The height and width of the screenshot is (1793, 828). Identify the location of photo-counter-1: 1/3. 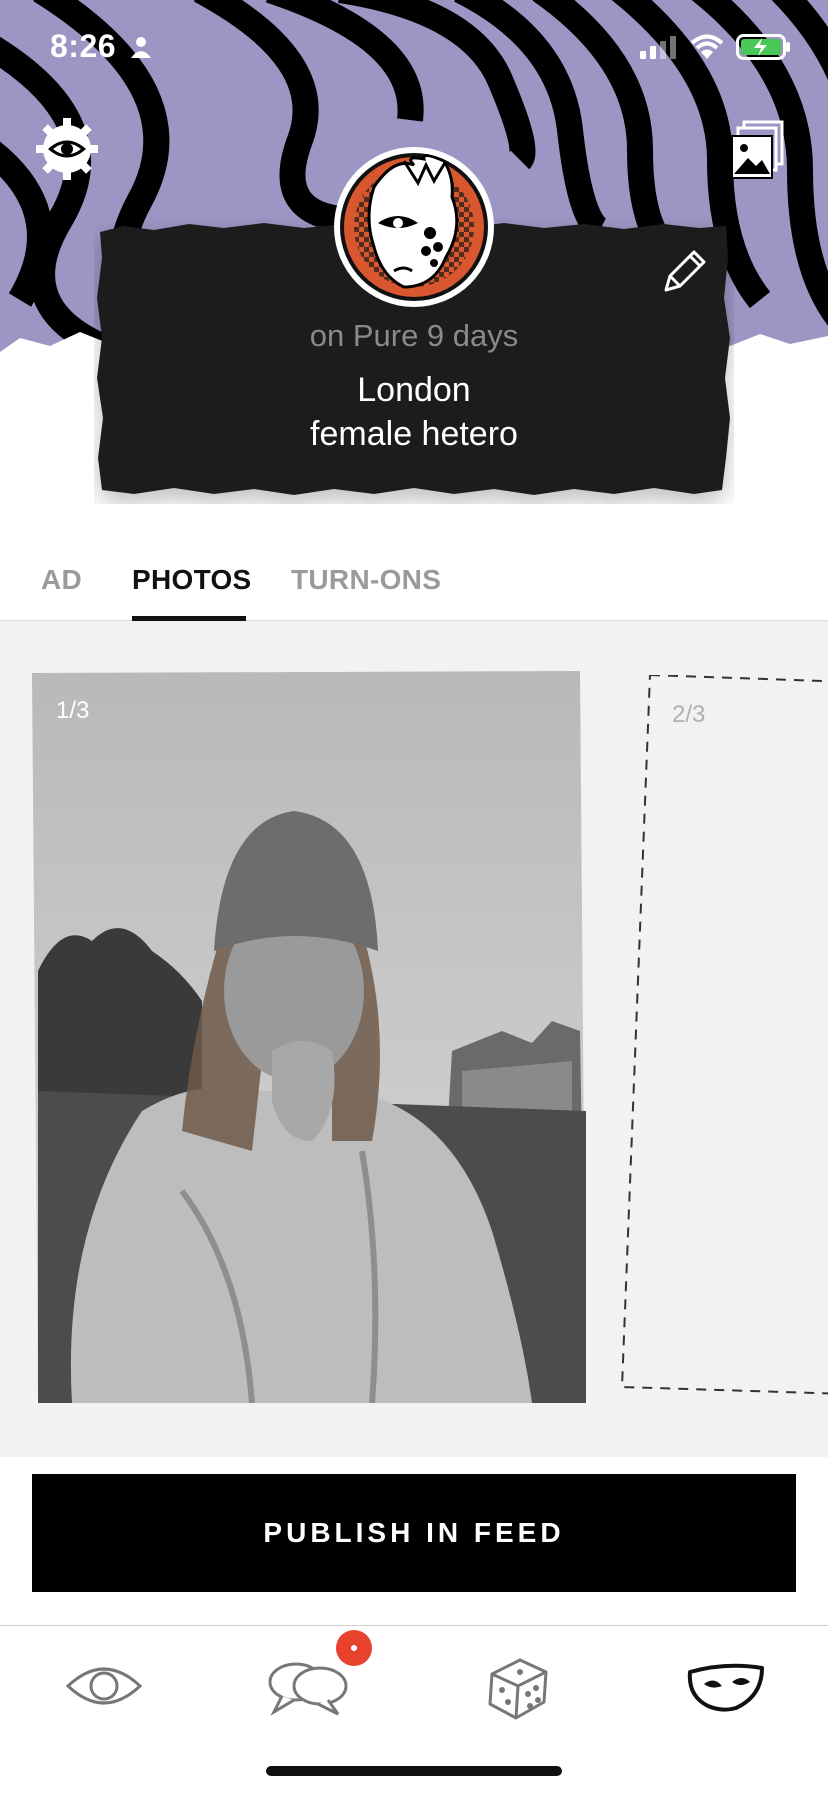
(73, 710).